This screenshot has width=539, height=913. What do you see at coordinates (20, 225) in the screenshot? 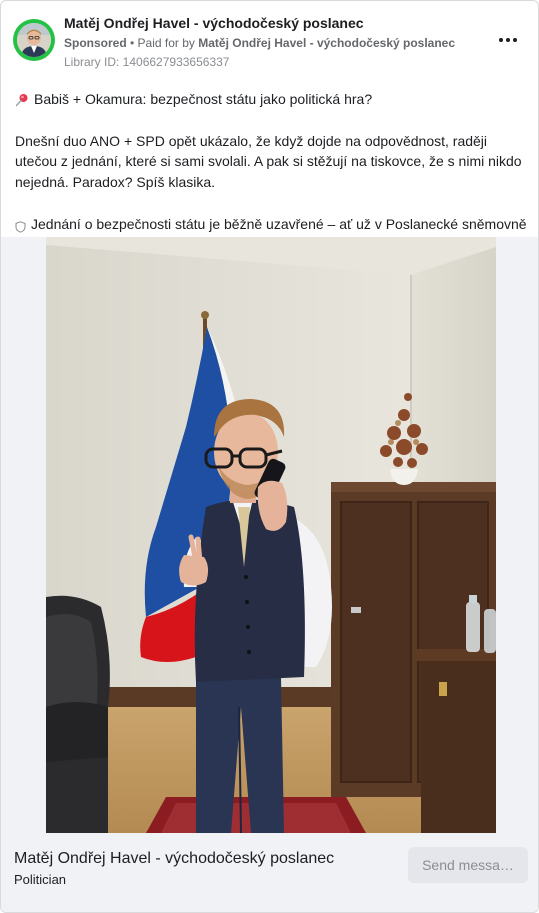
I see `shield-icon` at bounding box center [20, 225].